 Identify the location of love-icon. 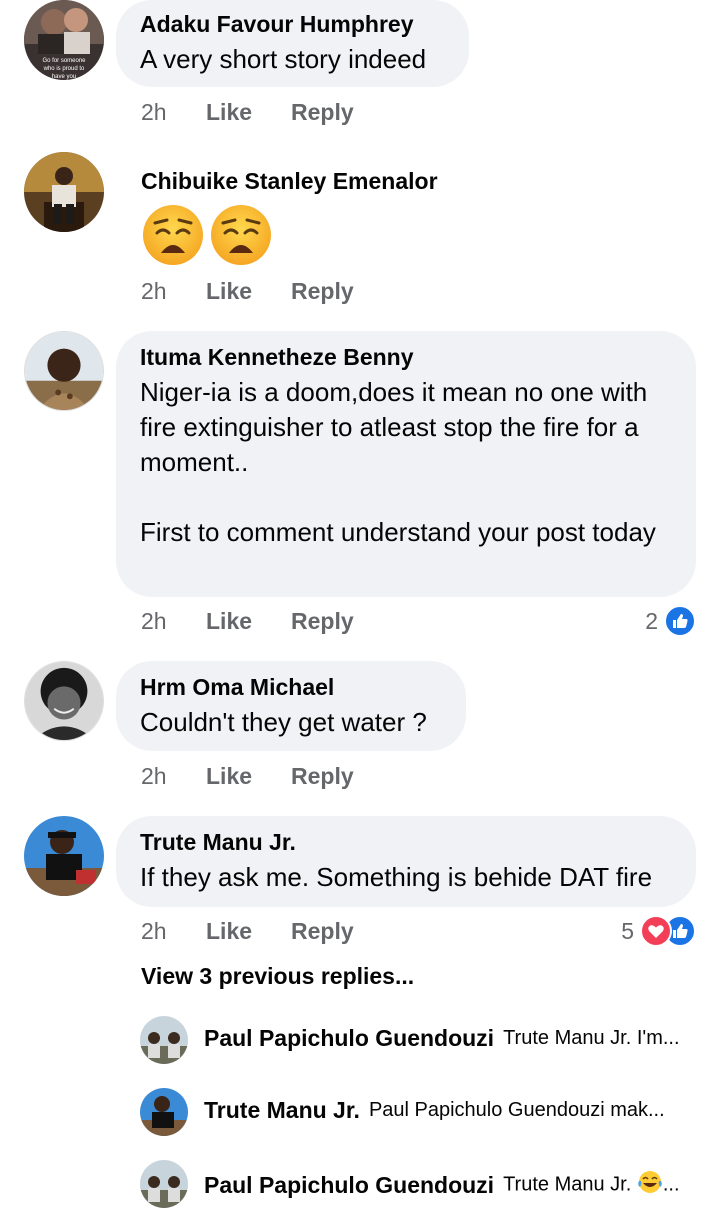
(656, 931).